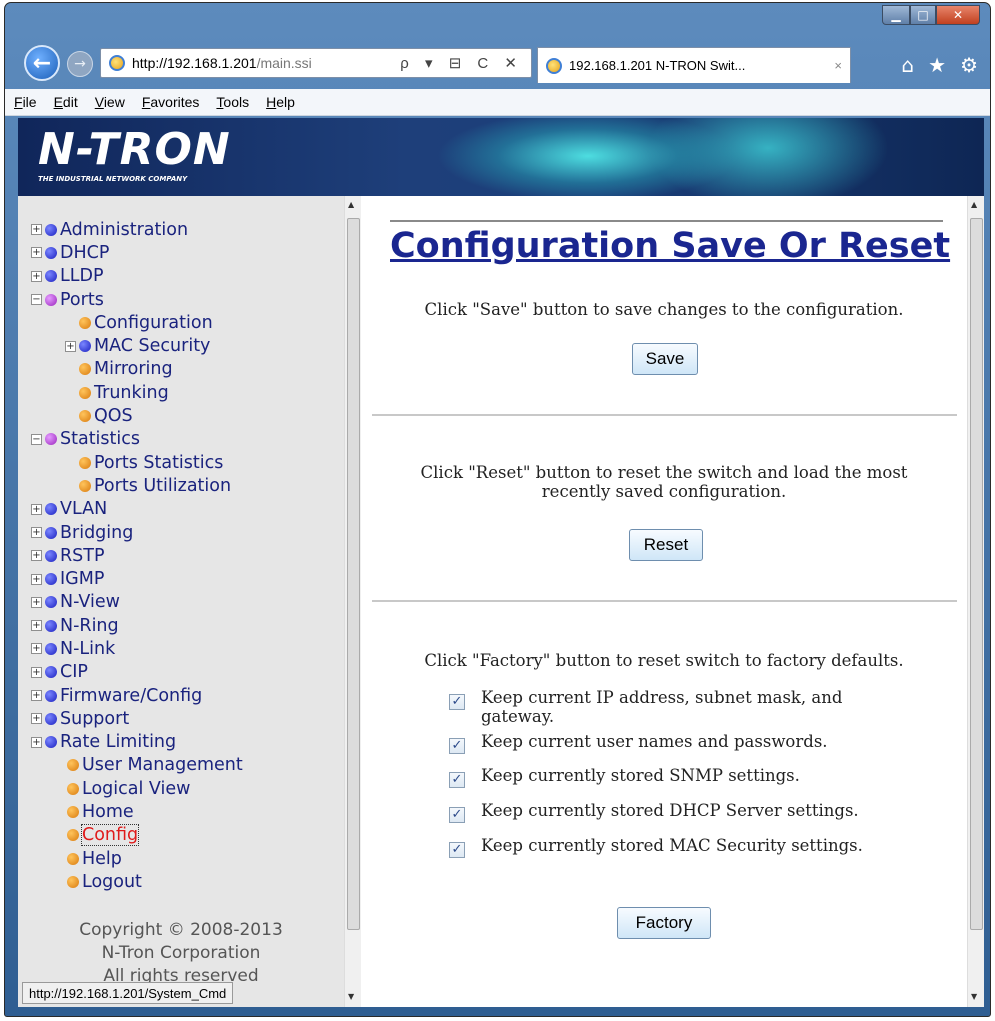 The image size is (995, 1021). I want to click on back-button: ←, so click(42, 63).